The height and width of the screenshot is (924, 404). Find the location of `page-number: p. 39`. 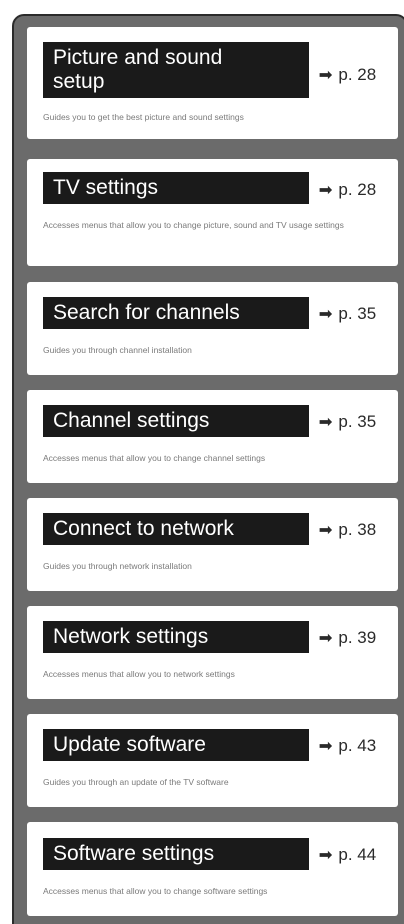

page-number: p. 39 is located at coordinates (357, 637).